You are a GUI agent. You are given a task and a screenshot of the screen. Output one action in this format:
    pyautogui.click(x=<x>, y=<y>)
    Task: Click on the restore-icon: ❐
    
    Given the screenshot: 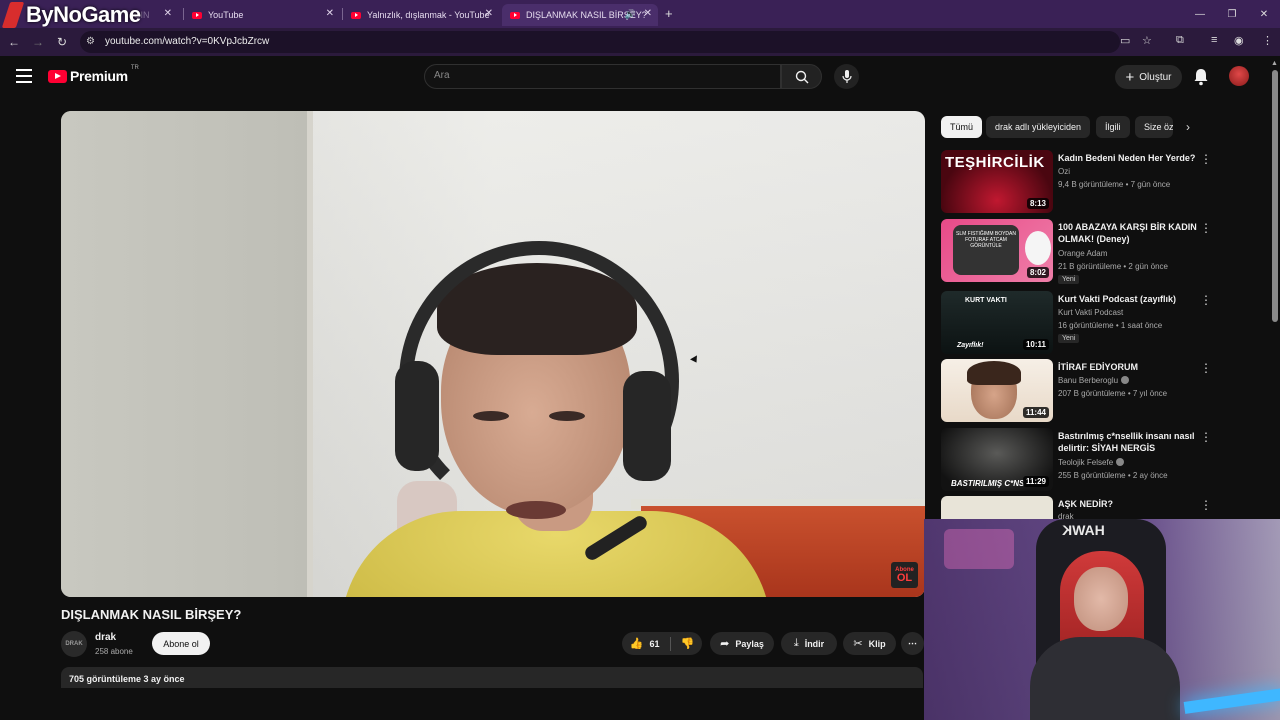 What is the action you would take?
    pyautogui.click(x=1232, y=14)
    